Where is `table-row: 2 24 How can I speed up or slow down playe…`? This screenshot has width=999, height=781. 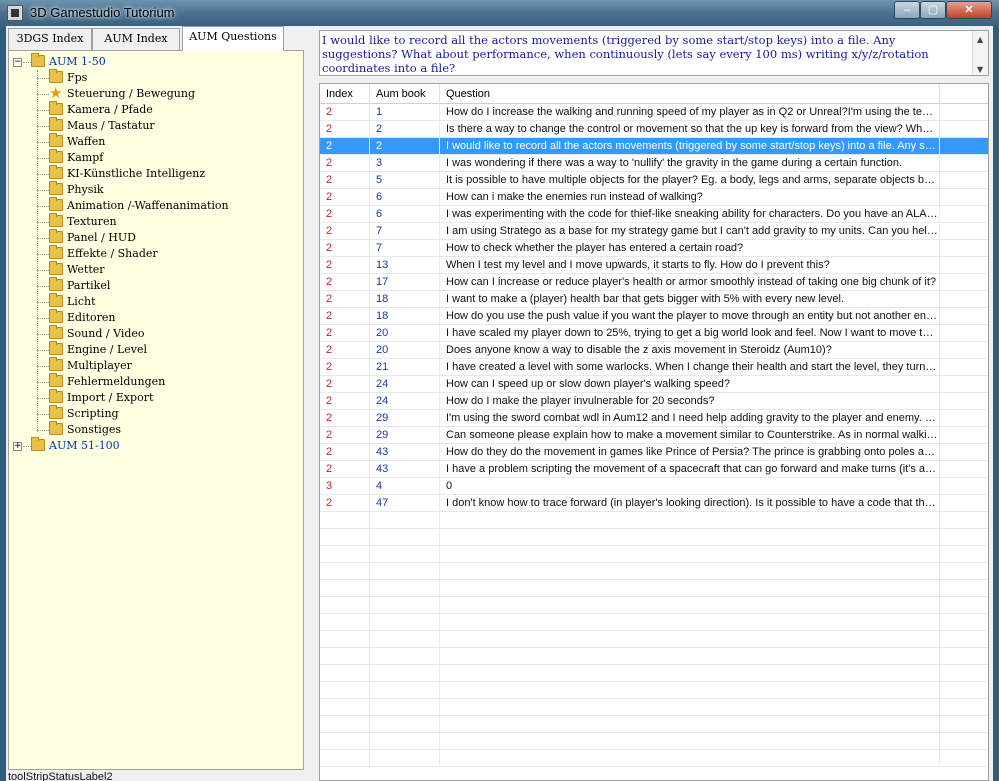 table-row: 2 24 How can I speed up or slow down playe… is located at coordinates (654, 384).